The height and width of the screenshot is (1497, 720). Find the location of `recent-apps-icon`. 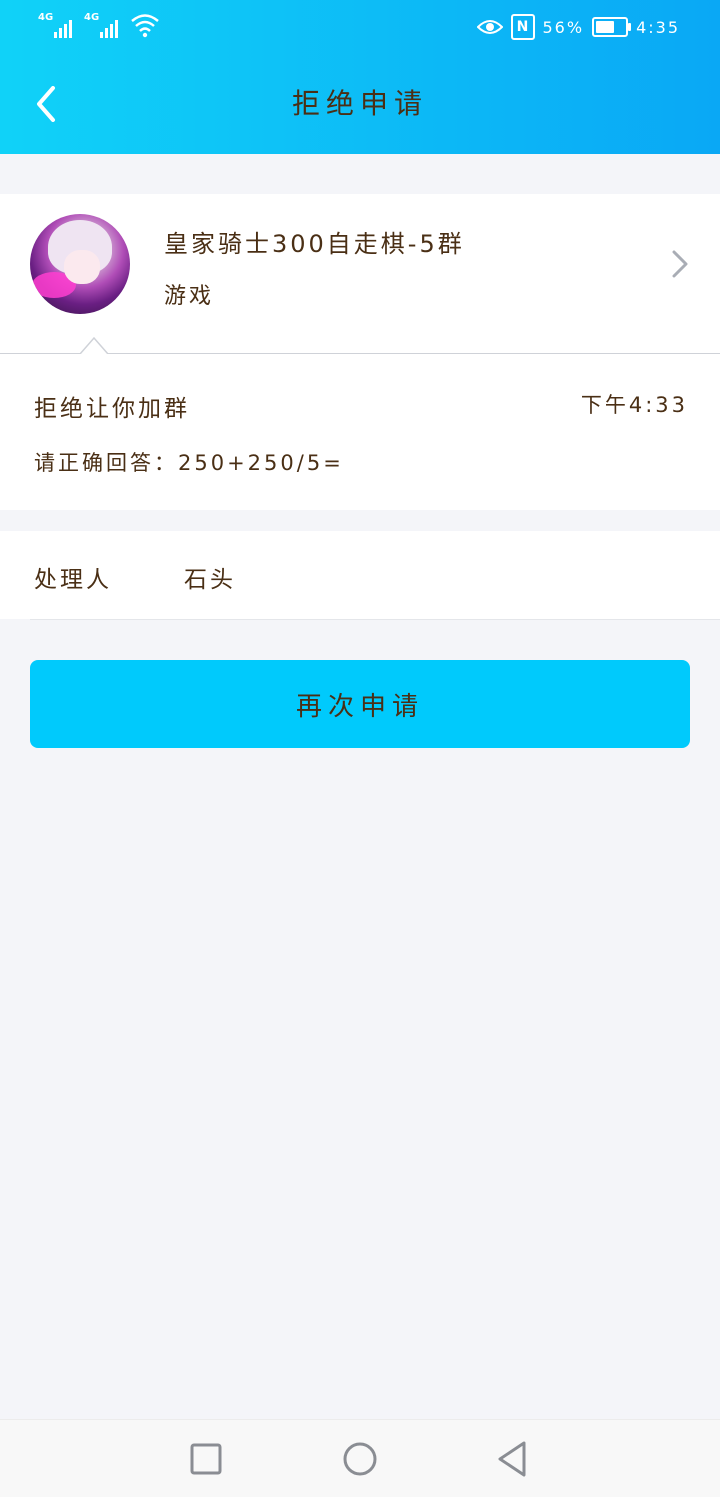

recent-apps-icon is located at coordinates (206, 1459).